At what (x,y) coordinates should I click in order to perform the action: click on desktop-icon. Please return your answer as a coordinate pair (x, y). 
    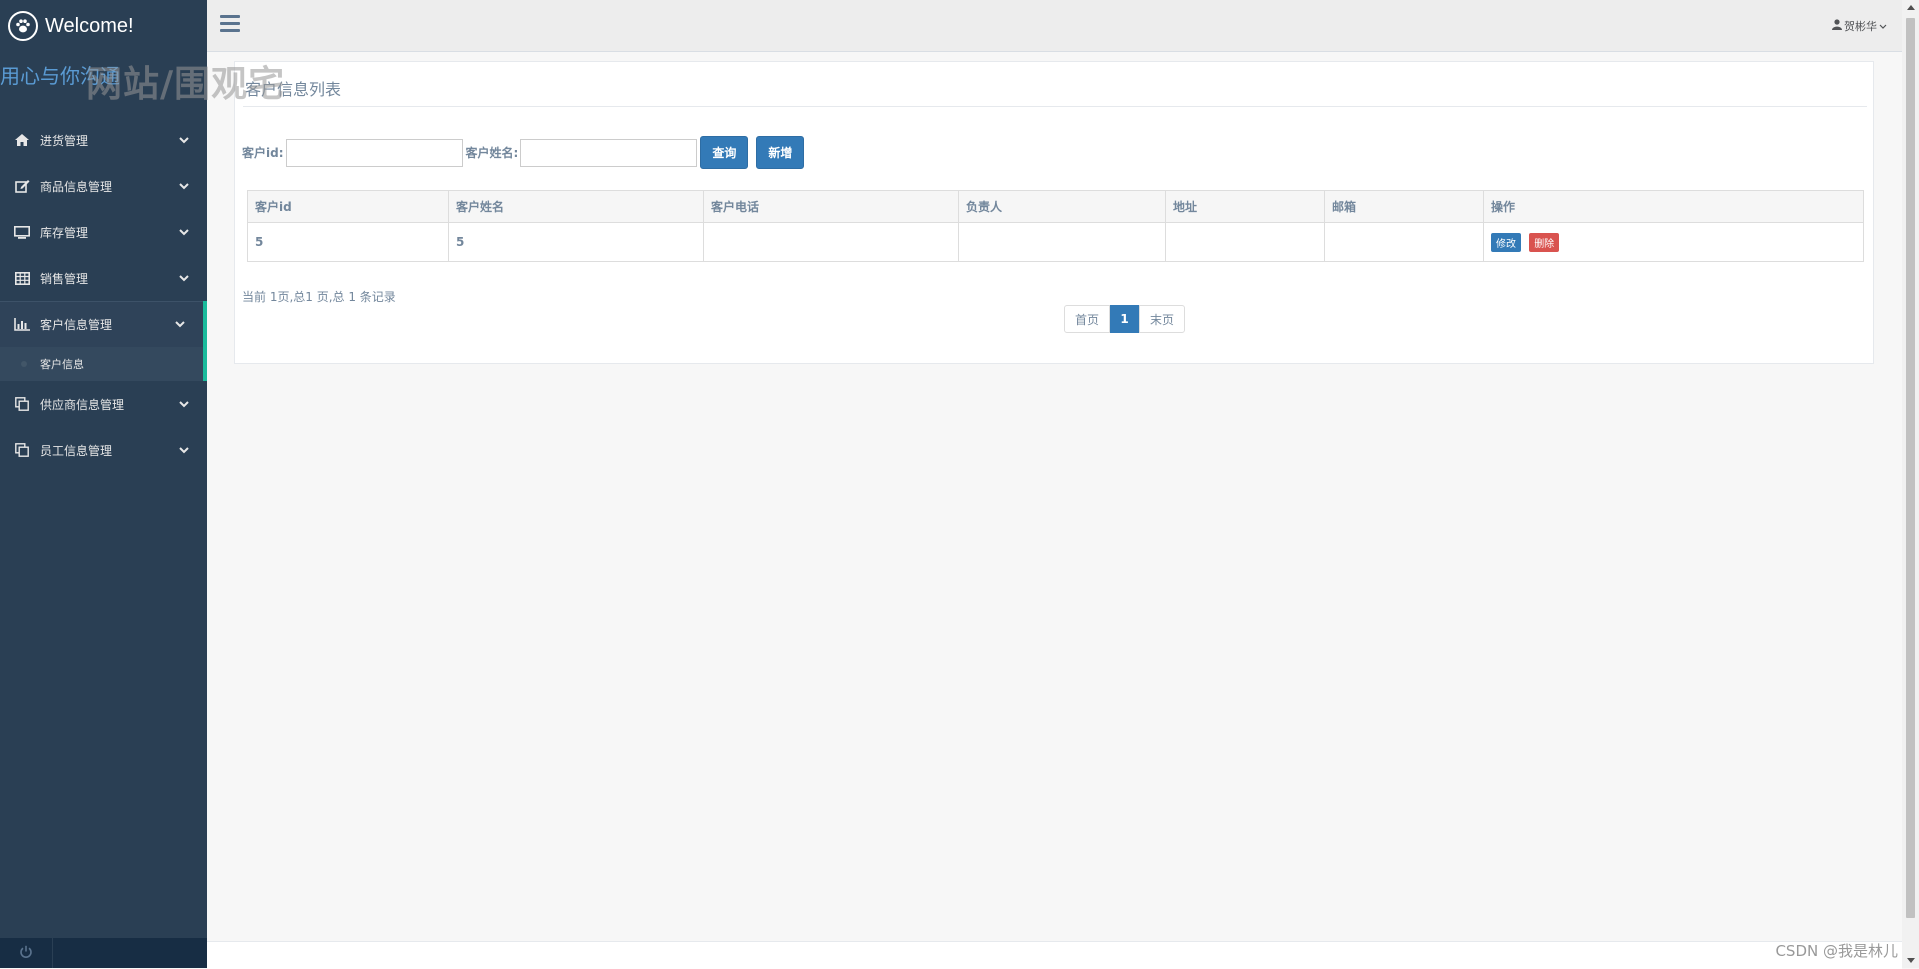
    Looking at the image, I should click on (22, 232).